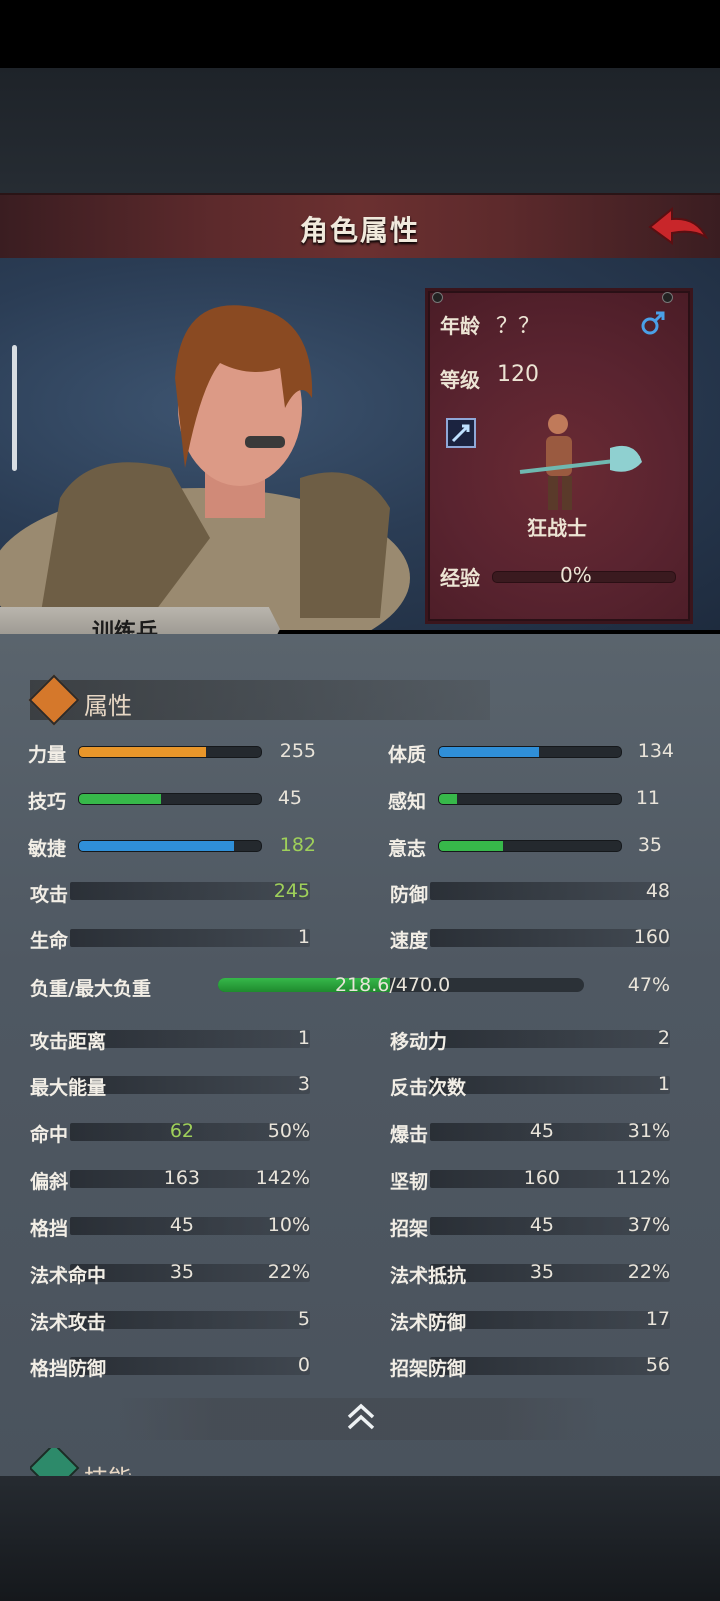  What do you see at coordinates (55, 1463) in the screenshot?
I see `skills-icon` at bounding box center [55, 1463].